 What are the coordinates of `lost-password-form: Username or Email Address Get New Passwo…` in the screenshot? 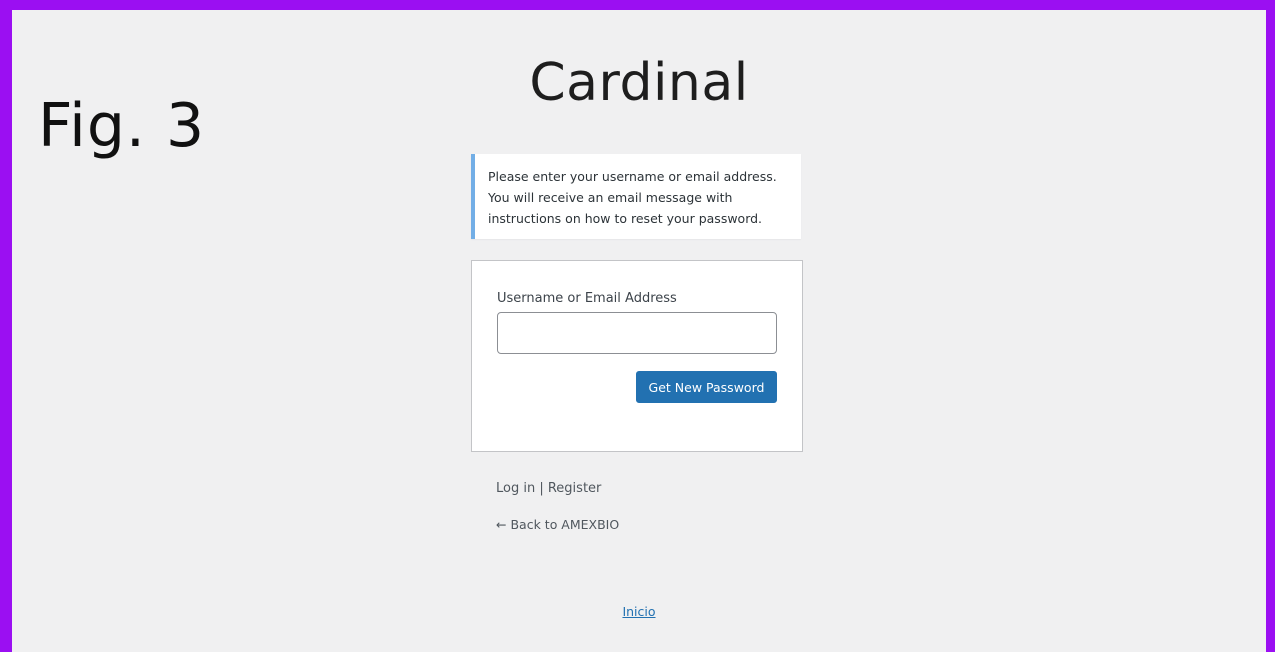 It's located at (637, 356).